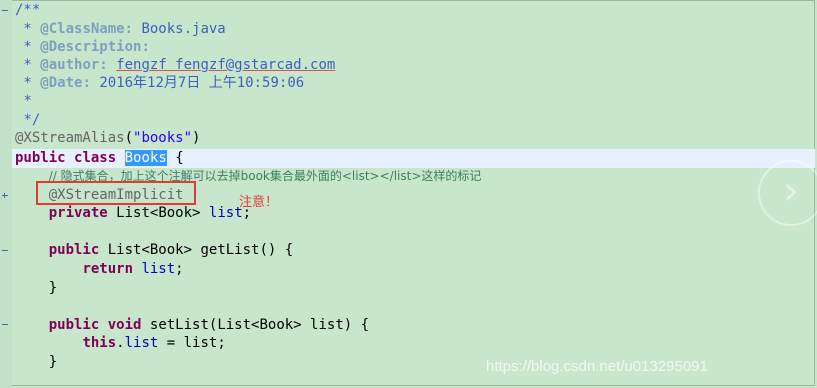  I want to click on code-line: * @Description:, so click(82, 47).